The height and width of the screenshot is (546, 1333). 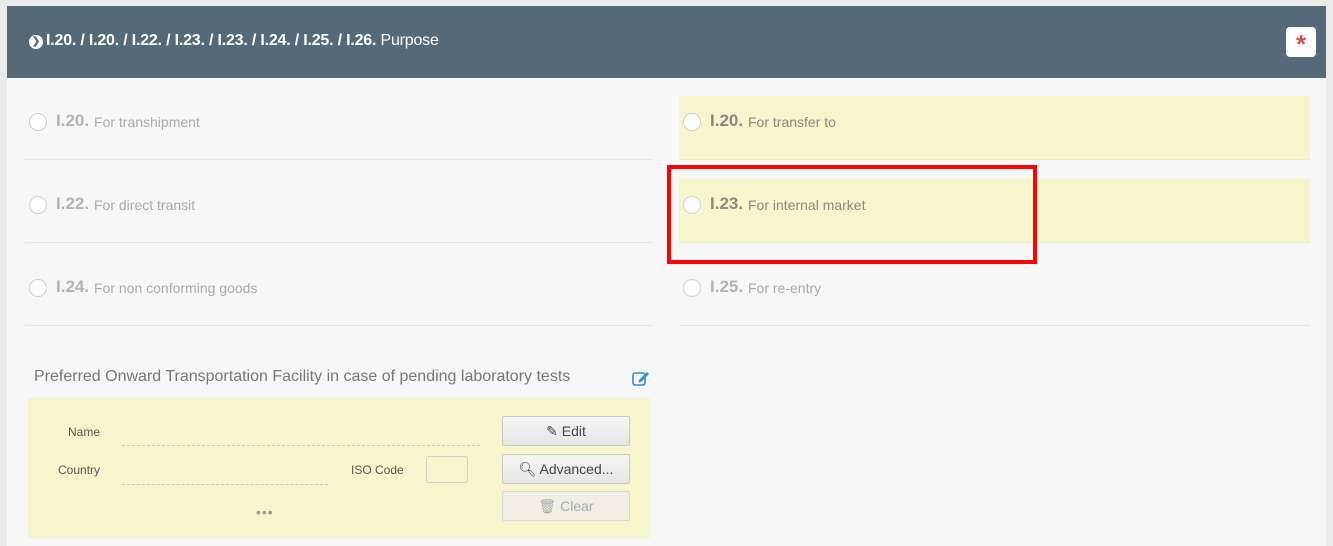 What do you see at coordinates (792, 122) in the screenshot?
I see `option-label: For transfer to` at bounding box center [792, 122].